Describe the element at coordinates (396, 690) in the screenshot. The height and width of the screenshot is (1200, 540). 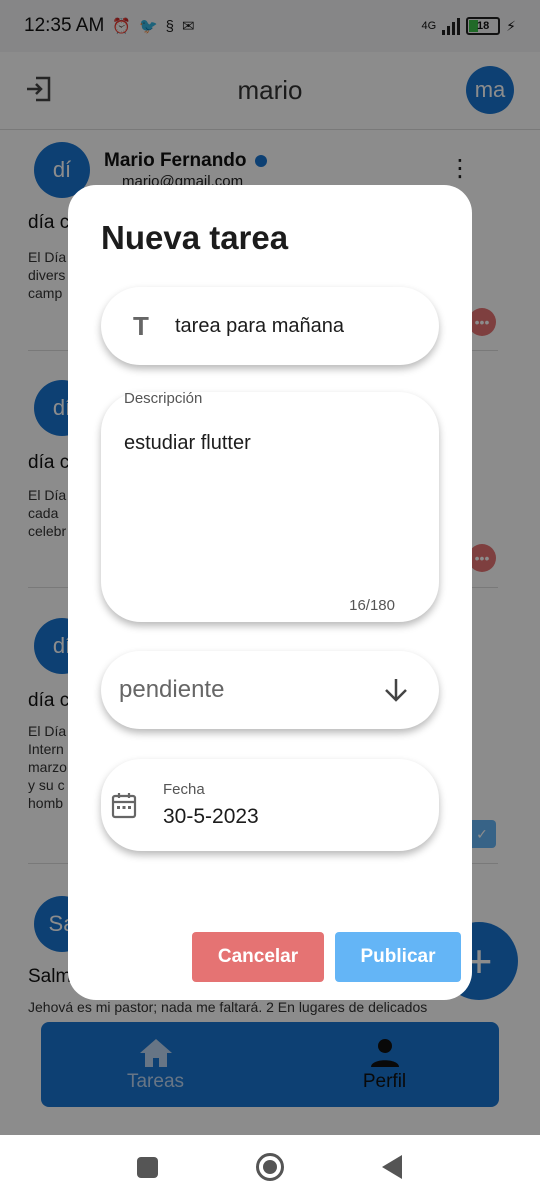
I see `arrow-down-icon` at that location.